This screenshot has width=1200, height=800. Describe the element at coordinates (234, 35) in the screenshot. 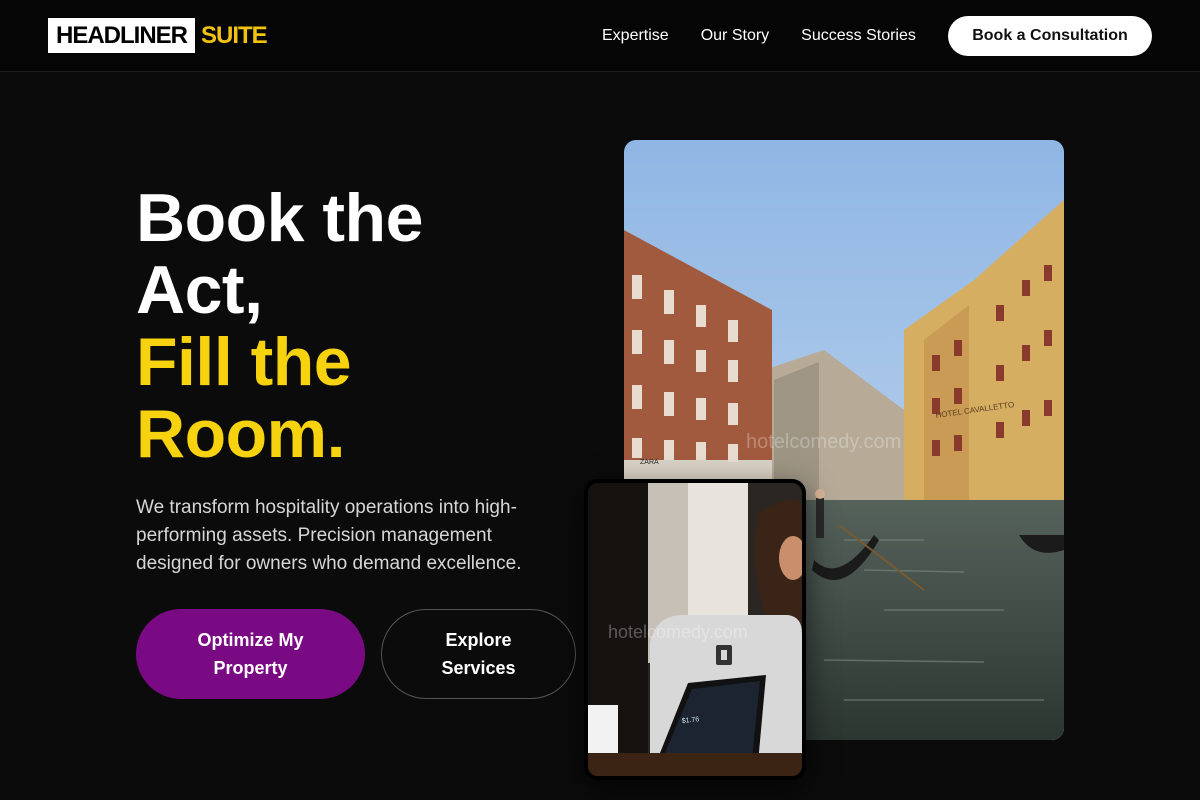

I see `logo-accent-text: SUITE` at that location.